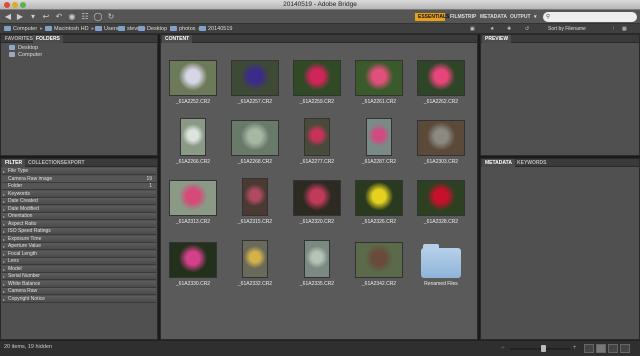 The height and width of the screenshot is (356, 640). Describe the element at coordinates (19, 39) in the screenshot. I see `tab-favorites: FAVORITES` at that location.